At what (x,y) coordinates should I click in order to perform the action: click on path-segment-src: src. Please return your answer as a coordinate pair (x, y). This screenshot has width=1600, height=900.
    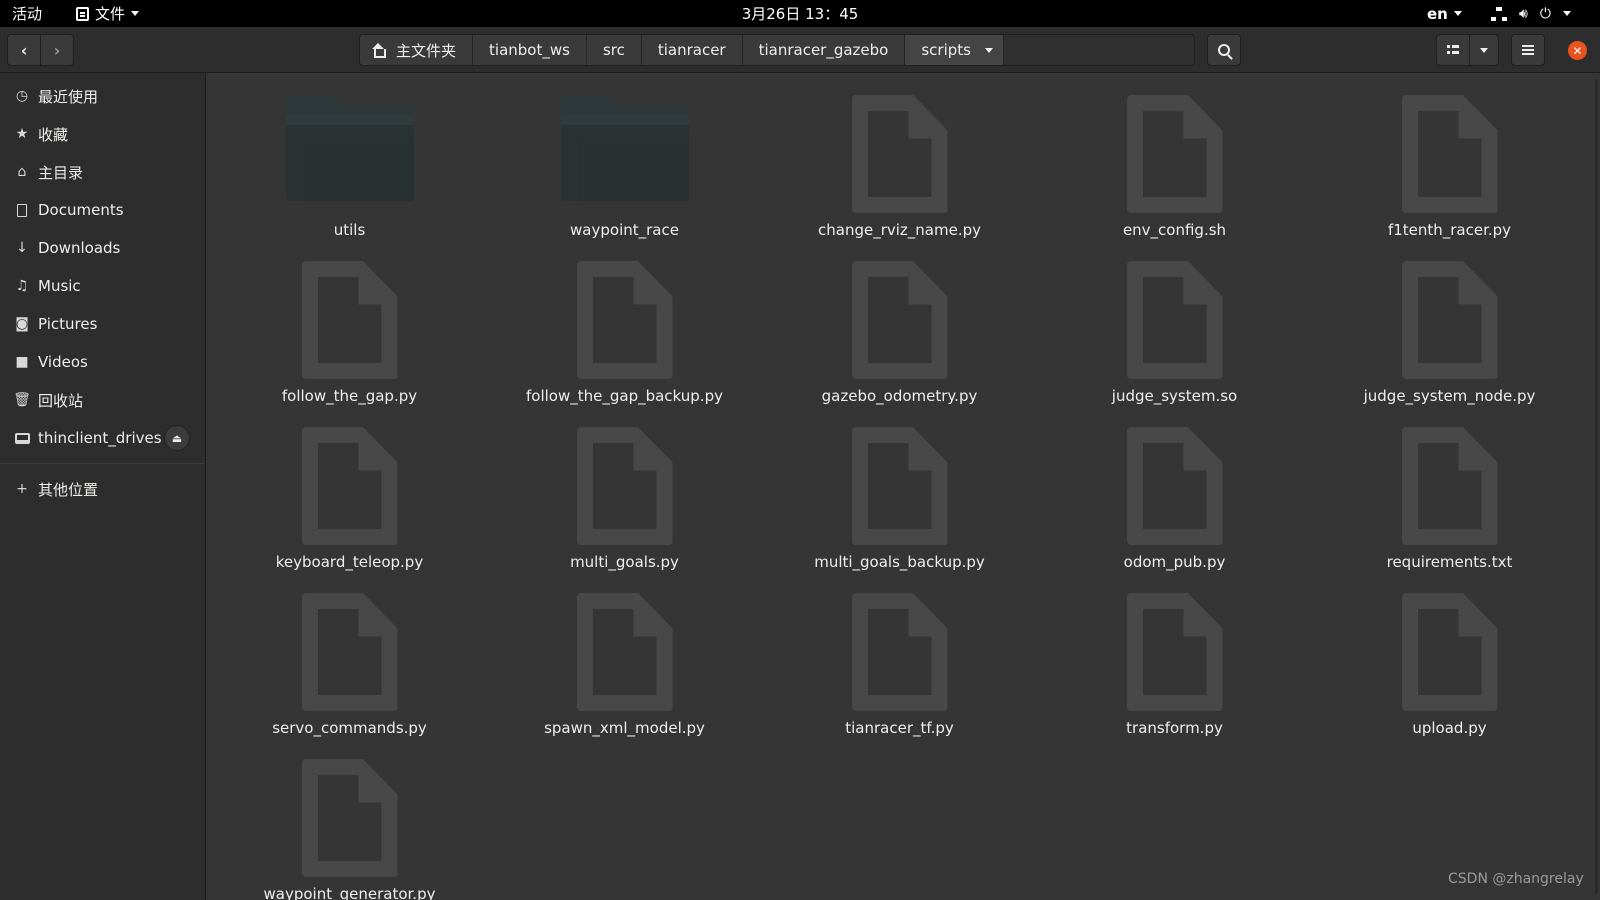
    Looking at the image, I should click on (614, 50).